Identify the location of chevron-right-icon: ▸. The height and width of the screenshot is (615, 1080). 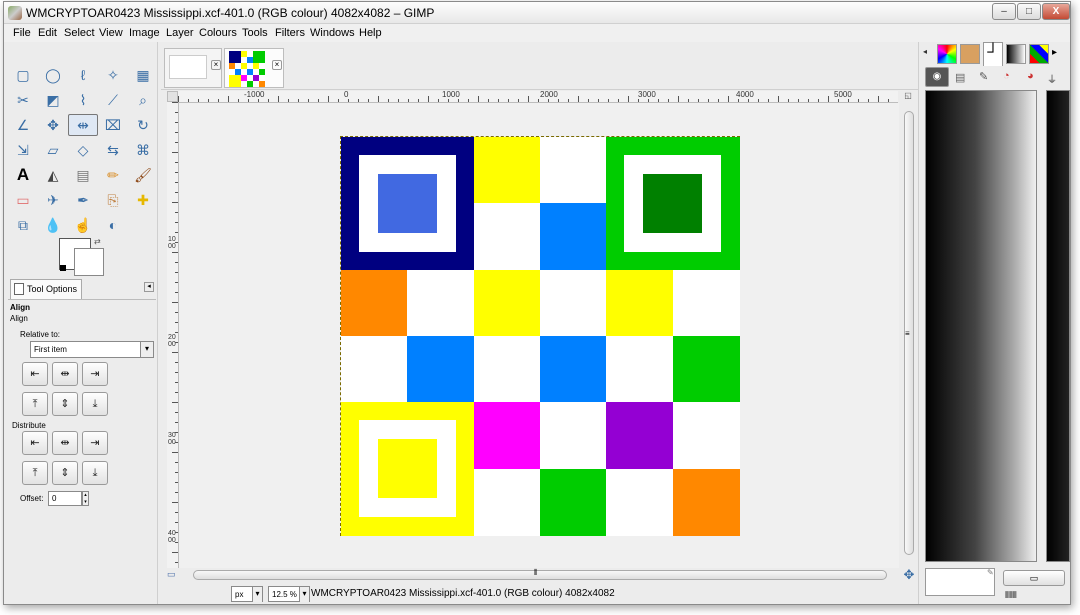
(1054, 52).